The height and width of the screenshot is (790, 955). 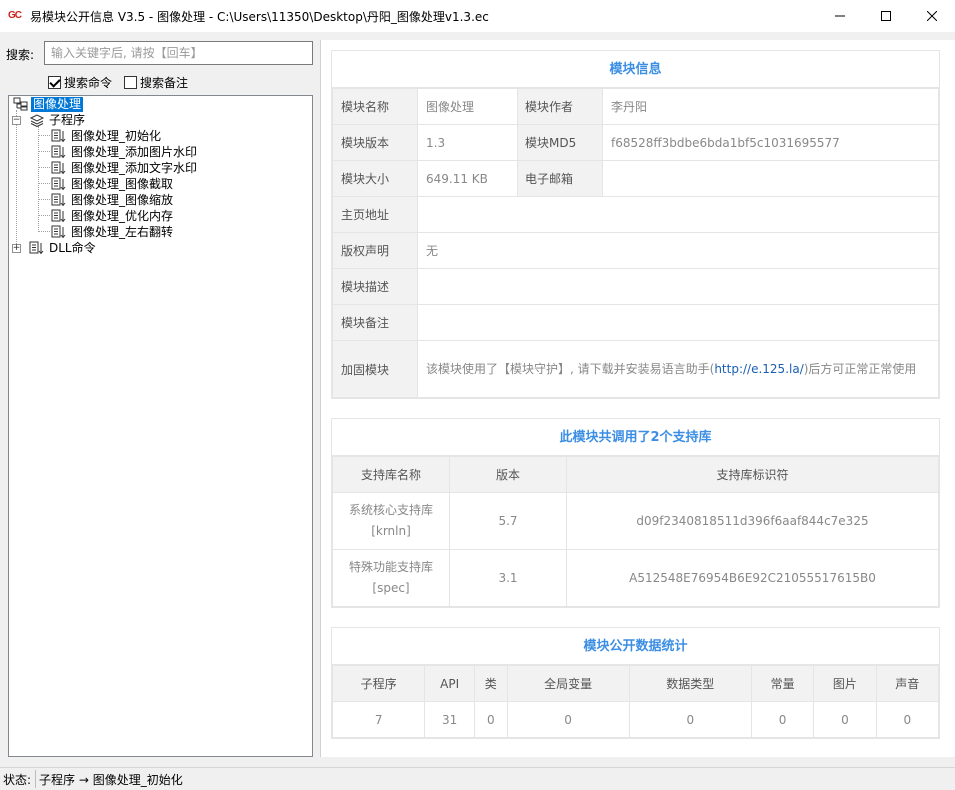 I want to click on tree-subprogram-item: 图像处理_优化内存, so click(x=113, y=216).